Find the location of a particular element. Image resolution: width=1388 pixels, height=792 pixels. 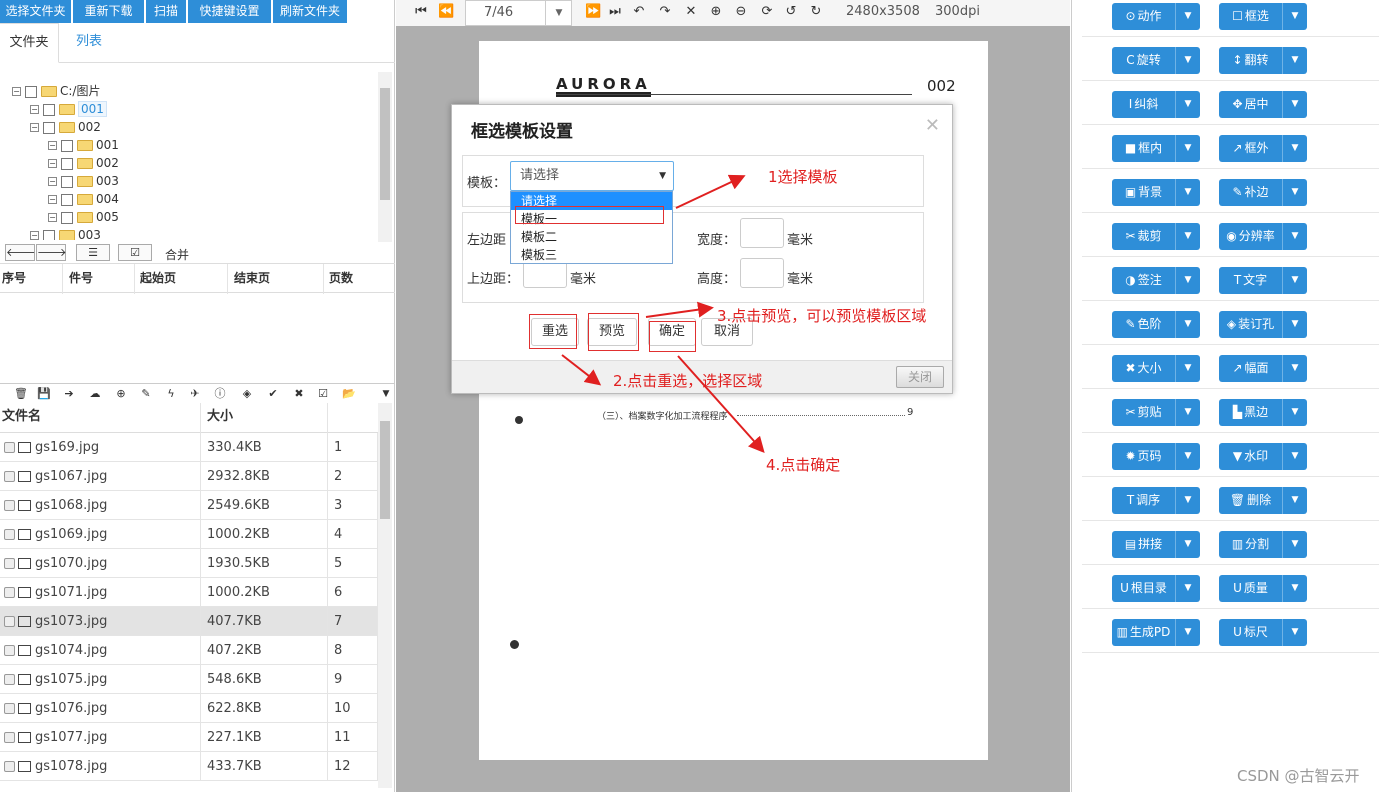

generate-pdf-button: ▥ 生成PD ▼ is located at coordinates (1156, 632).